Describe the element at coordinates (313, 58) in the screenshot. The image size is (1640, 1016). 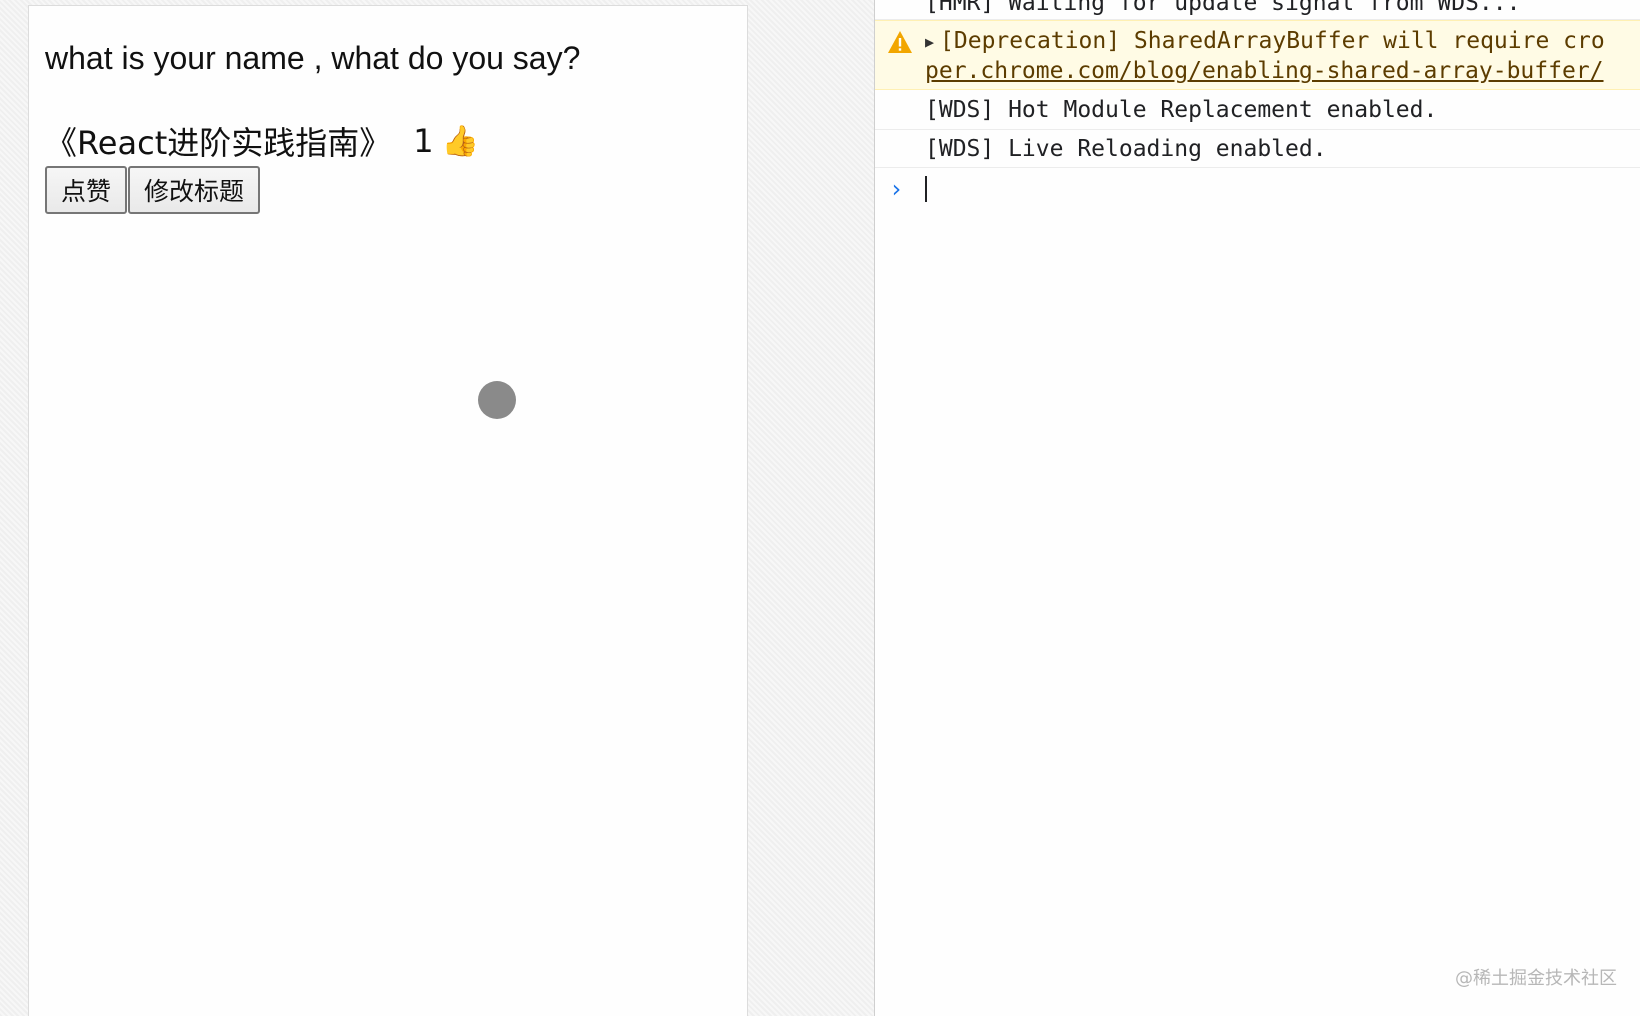
I see `question-text: what is your name , what do you say?` at that location.